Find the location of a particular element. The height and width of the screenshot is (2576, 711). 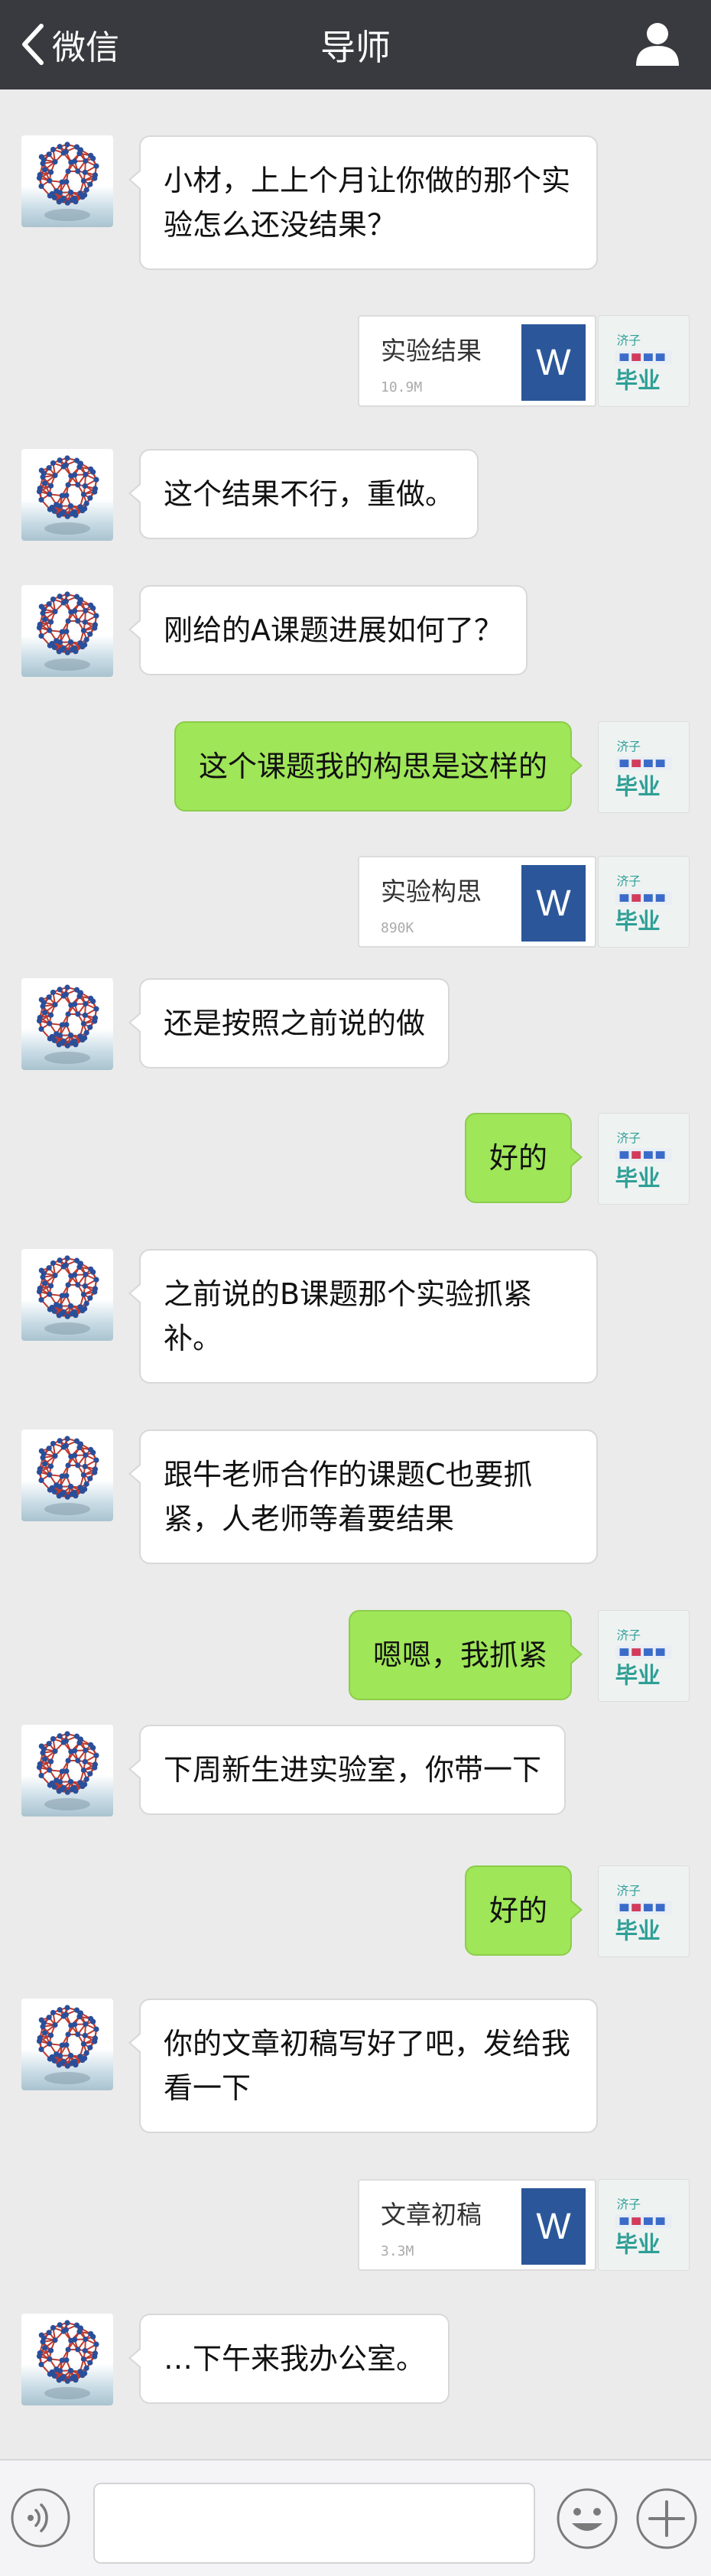

file-size: 890K is located at coordinates (397, 928).